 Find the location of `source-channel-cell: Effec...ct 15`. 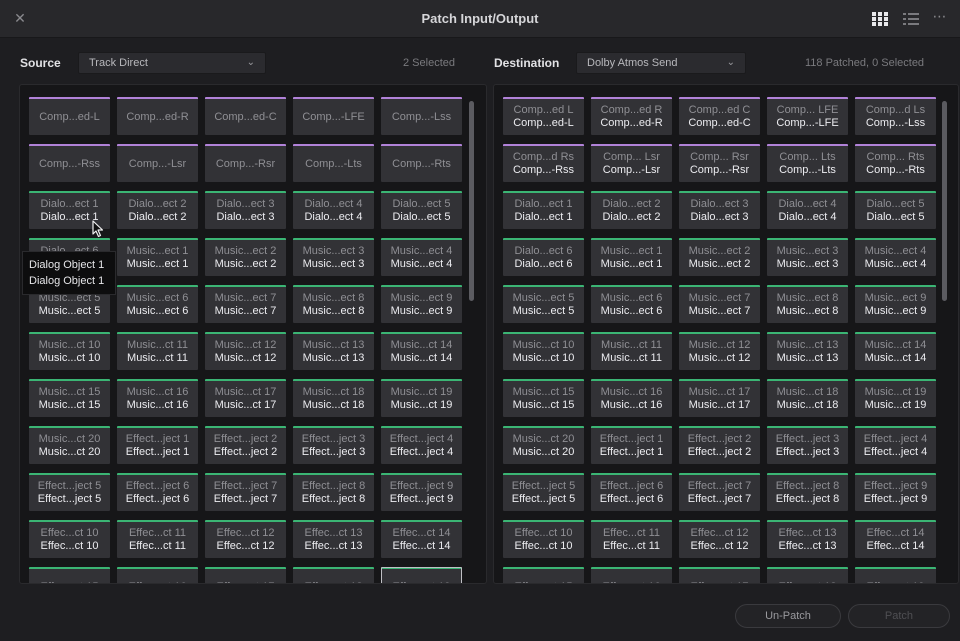

source-channel-cell: Effec...ct 15 is located at coordinates (69, 575).